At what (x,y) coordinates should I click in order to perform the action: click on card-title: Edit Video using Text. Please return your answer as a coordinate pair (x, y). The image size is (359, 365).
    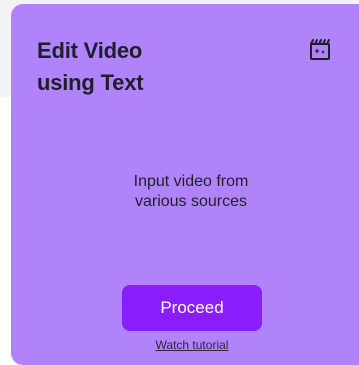
    Looking at the image, I should click on (147, 67).